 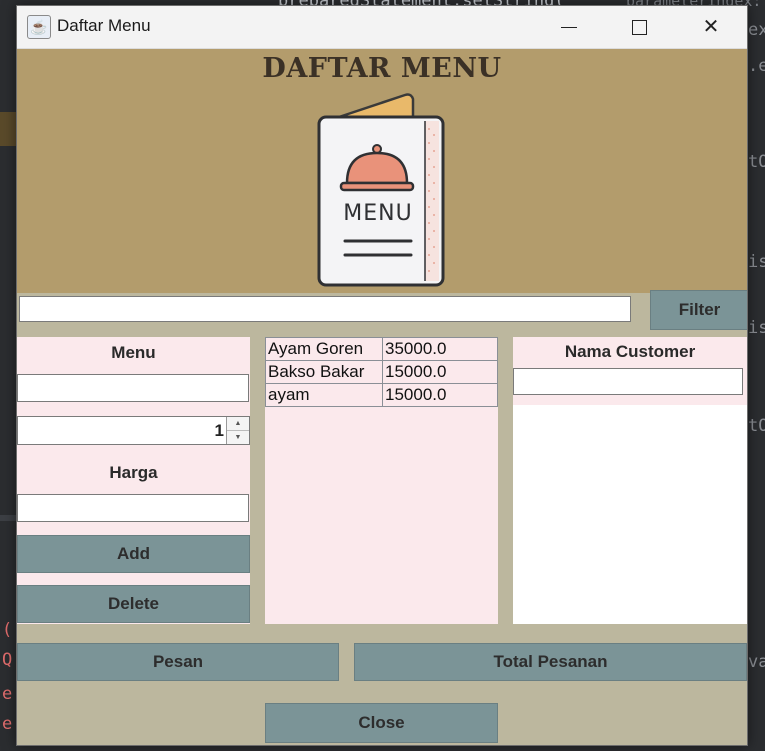 What do you see at coordinates (133, 554) in the screenshot?
I see `add-button: Add` at bounding box center [133, 554].